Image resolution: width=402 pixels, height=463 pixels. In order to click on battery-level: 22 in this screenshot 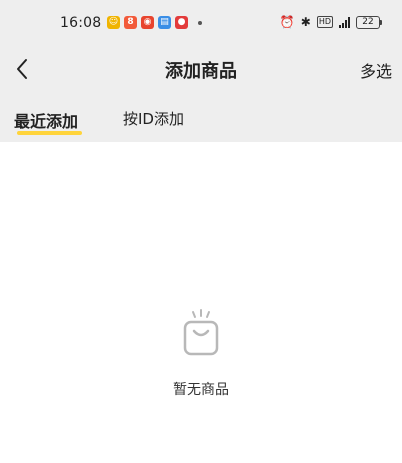, I will do `click(368, 21)`.